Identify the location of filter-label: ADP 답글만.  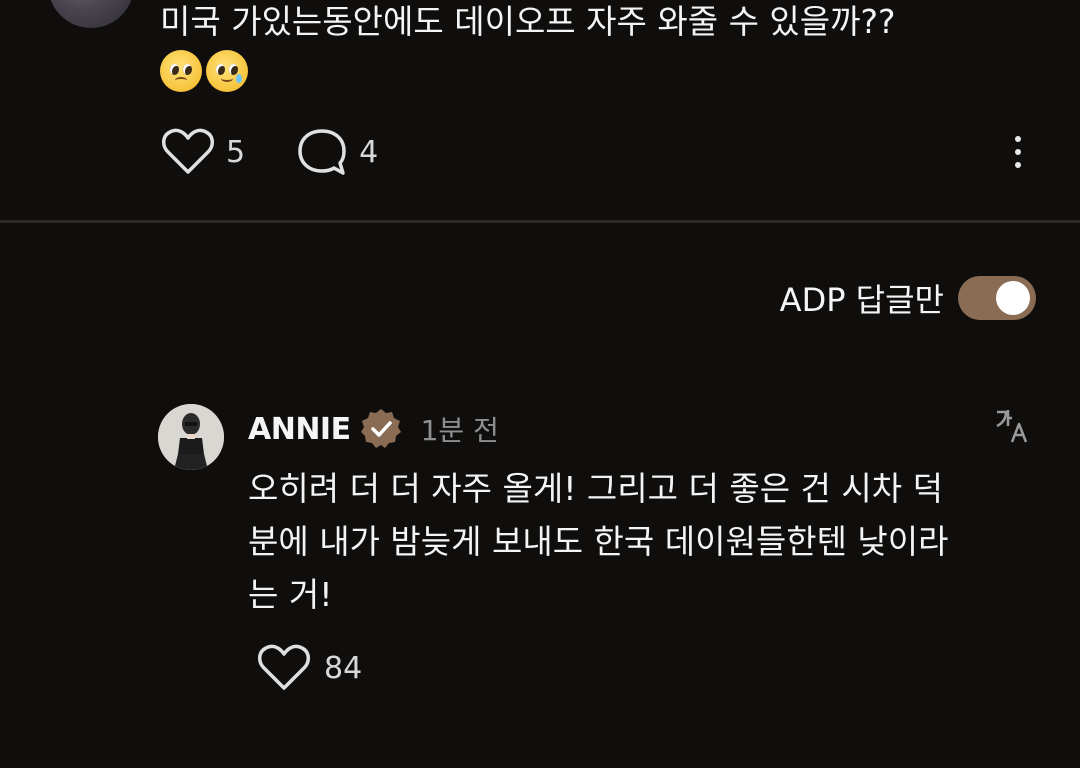
(861, 300).